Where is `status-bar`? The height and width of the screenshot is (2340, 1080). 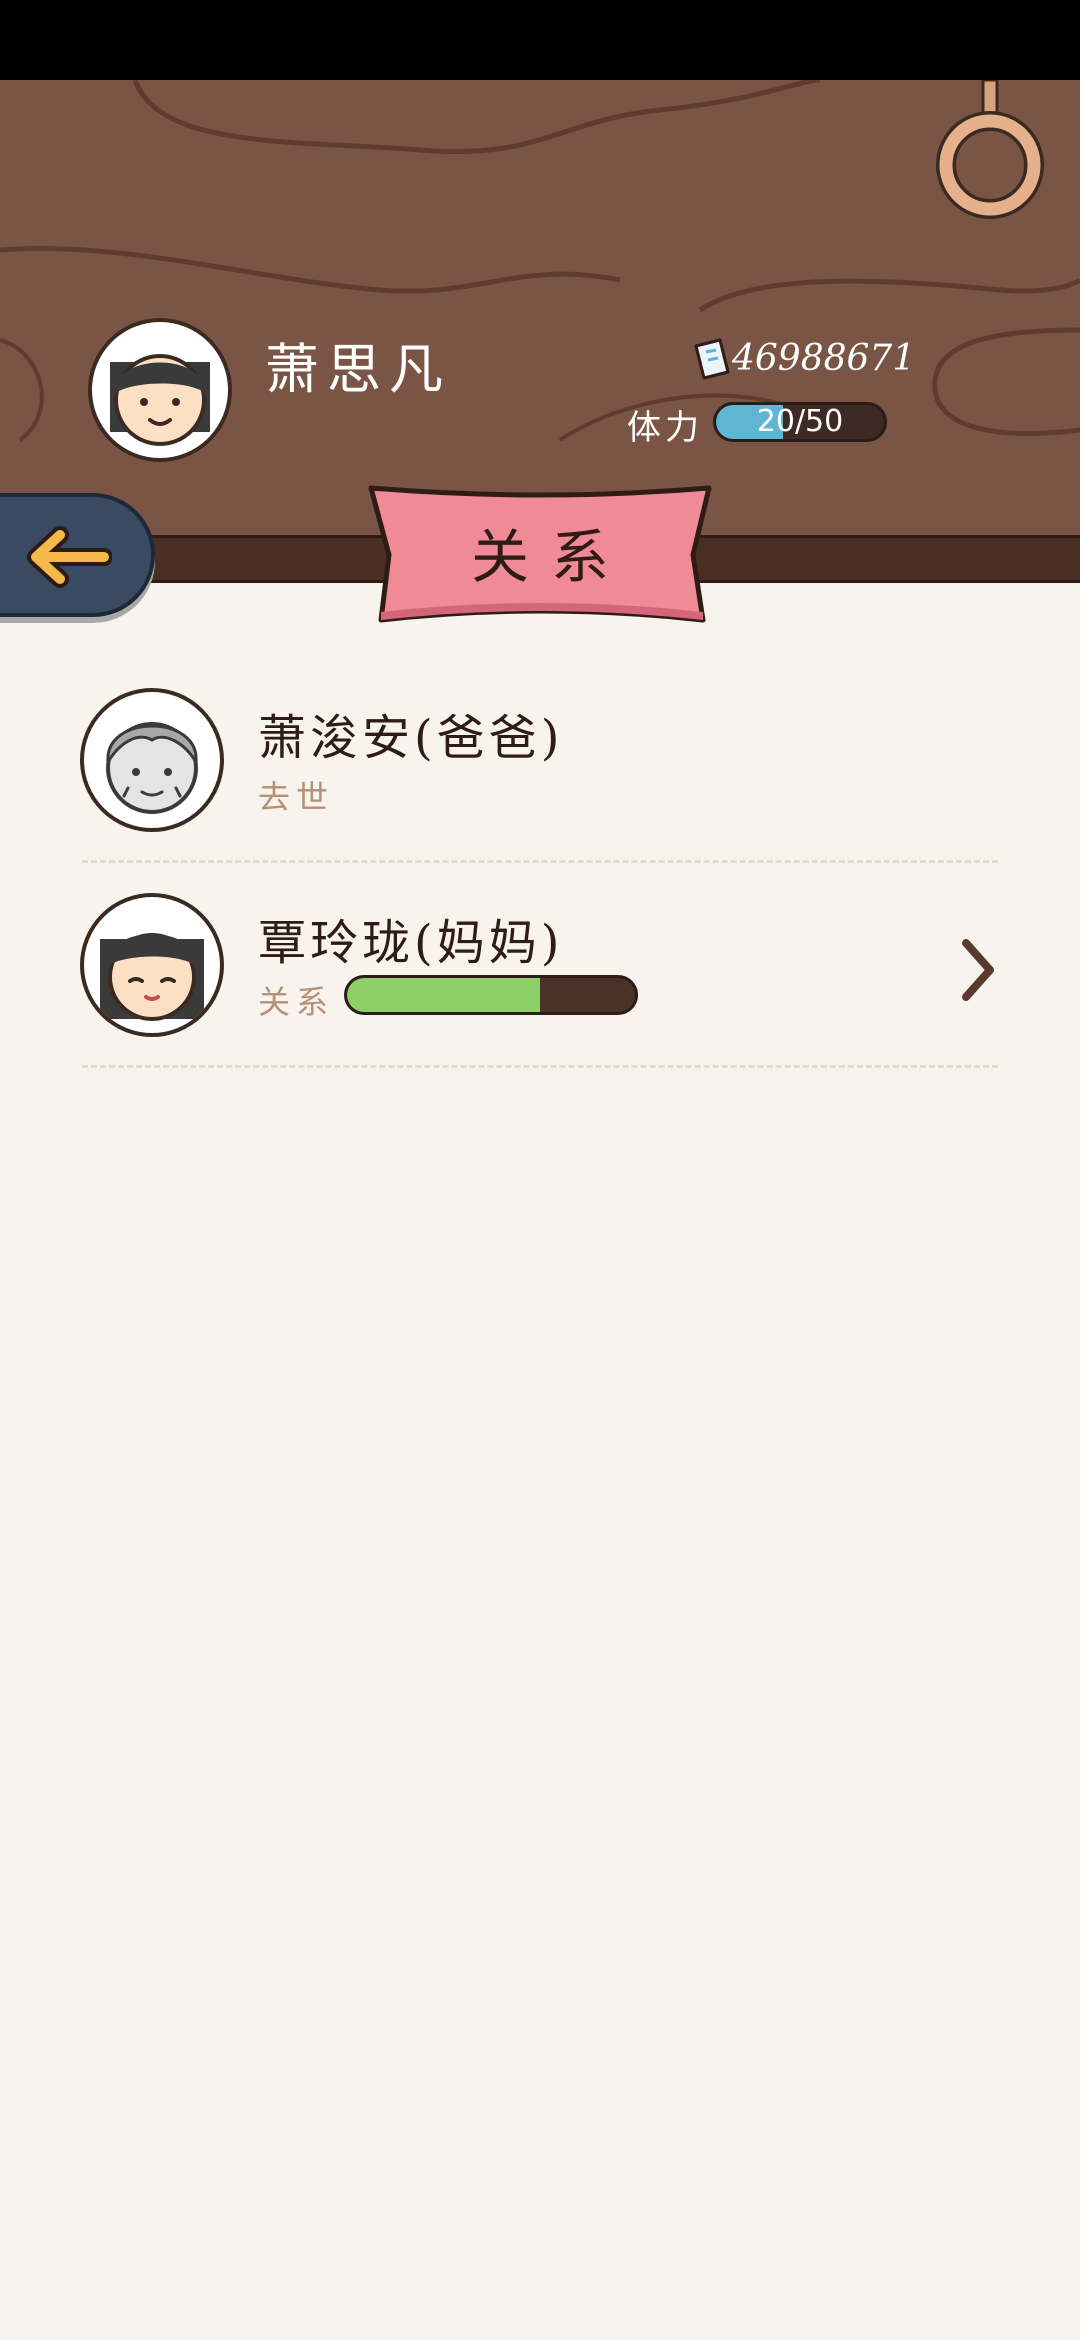
status-bar is located at coordinates (540, 40).